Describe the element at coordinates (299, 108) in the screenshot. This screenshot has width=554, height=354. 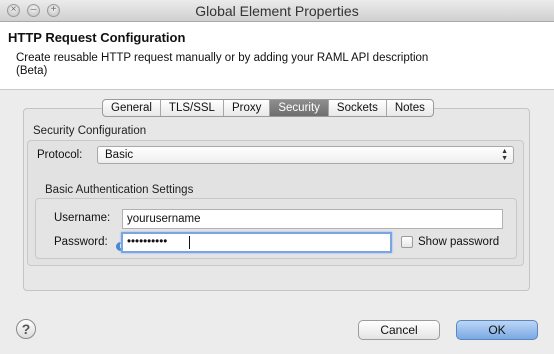
I see `tab-security: Security` at that location.